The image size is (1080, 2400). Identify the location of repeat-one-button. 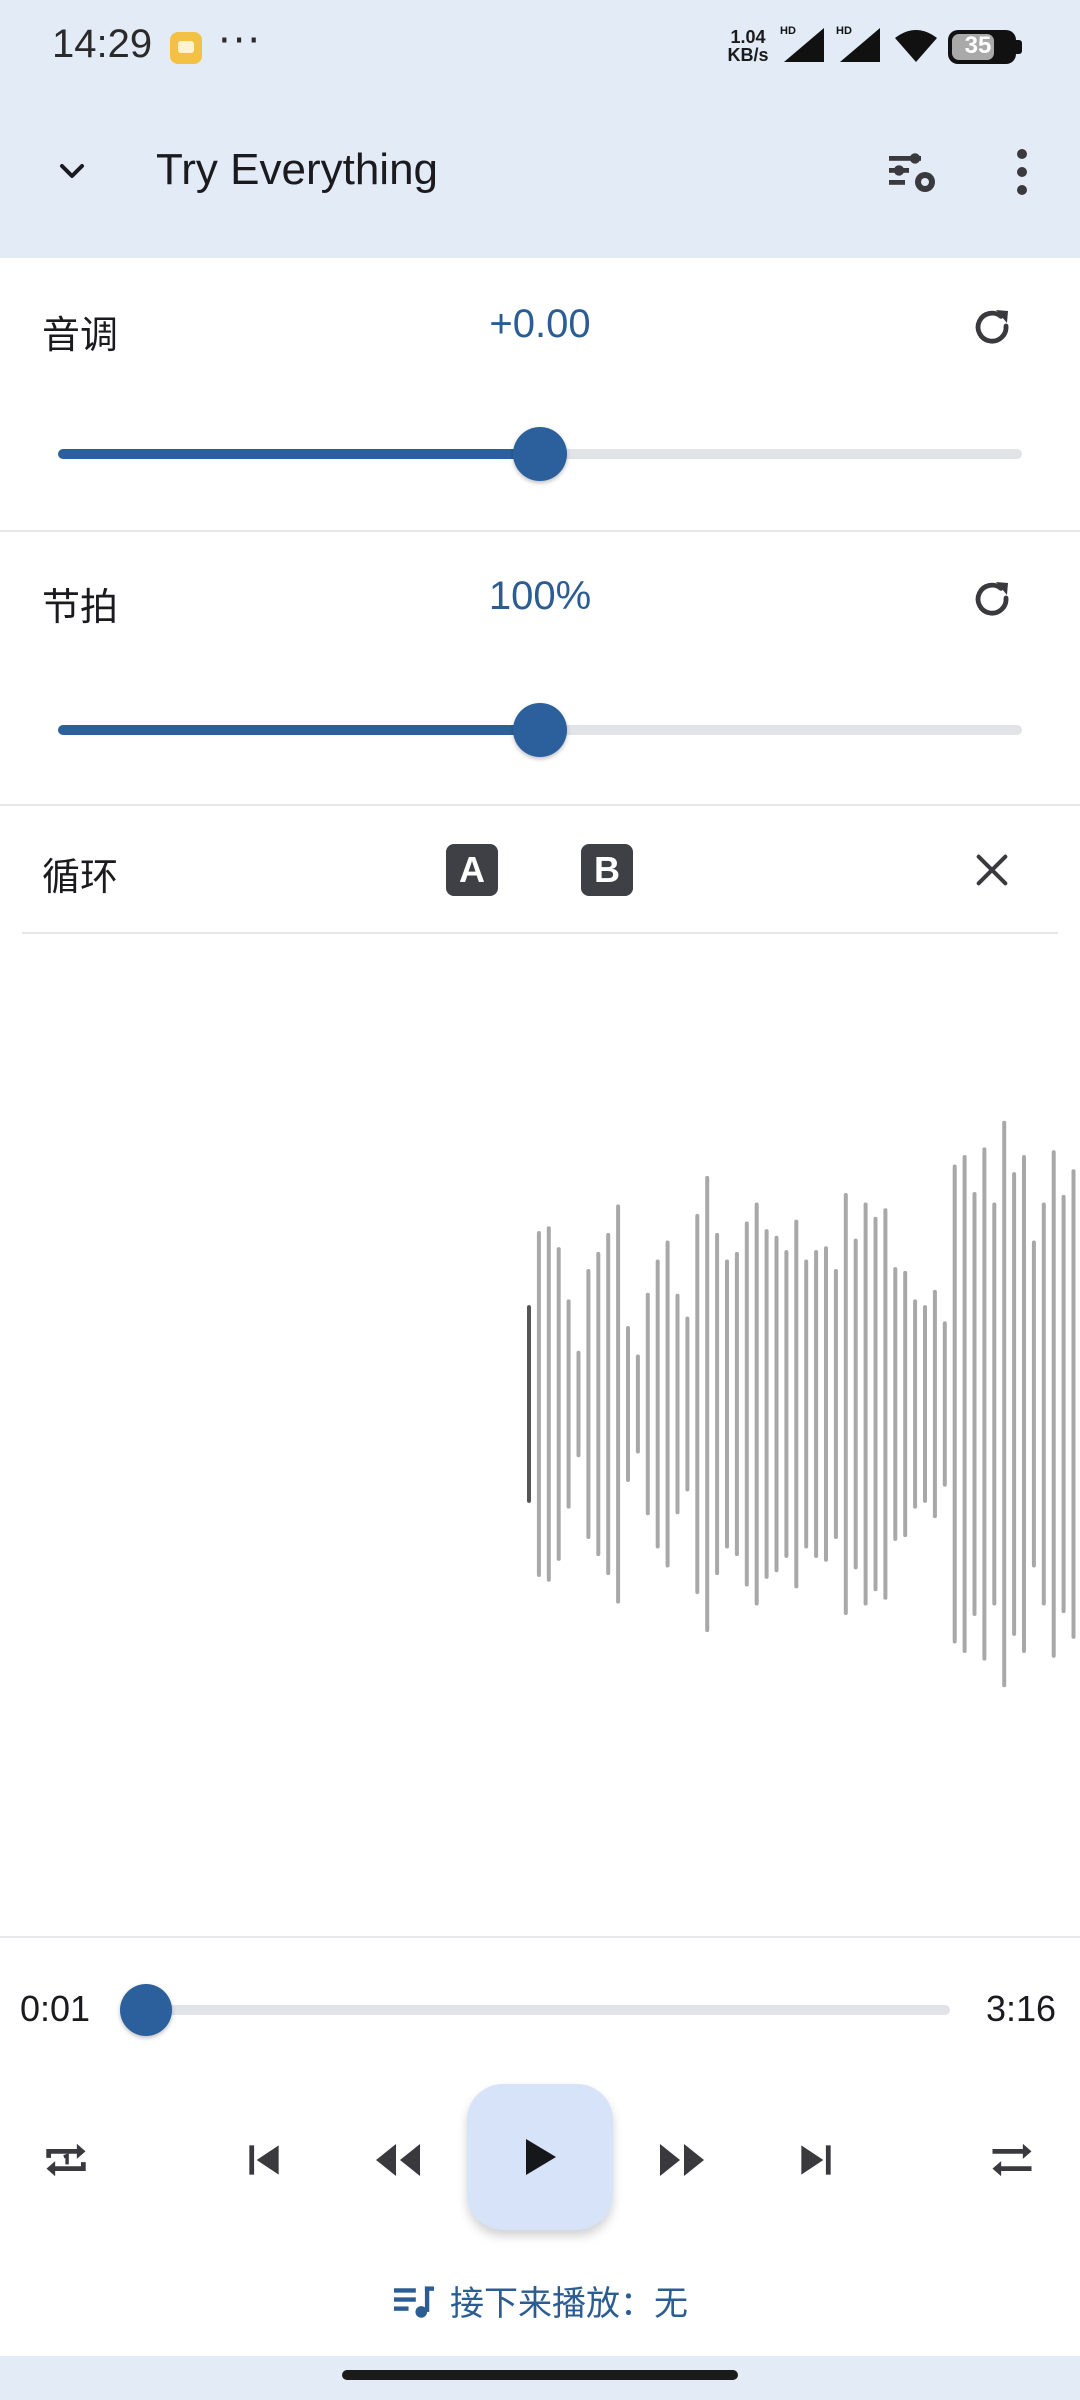
(66, 2160).